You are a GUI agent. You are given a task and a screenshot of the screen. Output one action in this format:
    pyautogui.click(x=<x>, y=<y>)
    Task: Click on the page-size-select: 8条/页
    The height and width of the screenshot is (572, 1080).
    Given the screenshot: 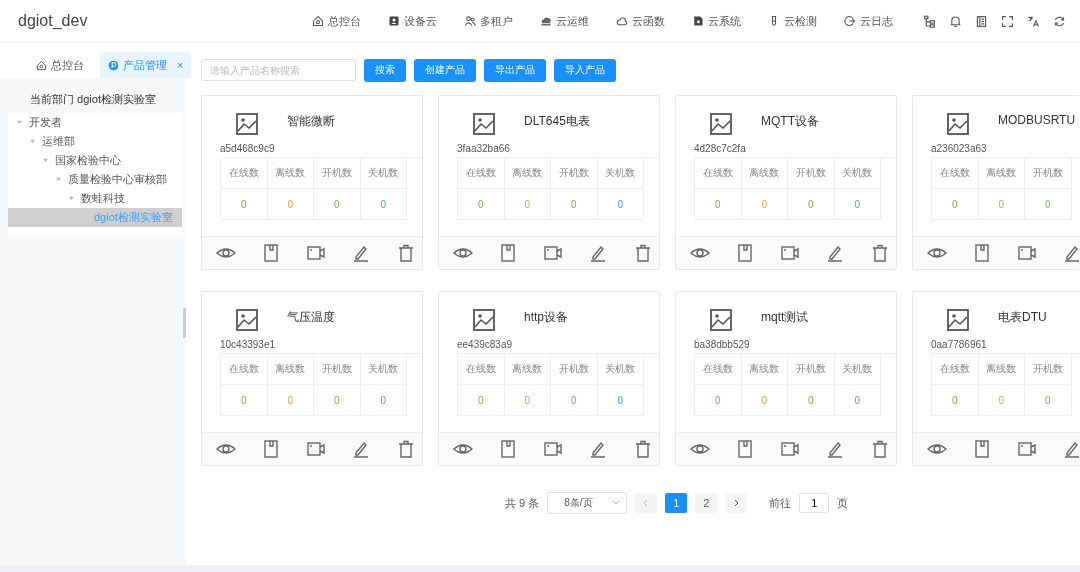 What is the action you would take?
    pyautogui.click(x=587, y=503)
    